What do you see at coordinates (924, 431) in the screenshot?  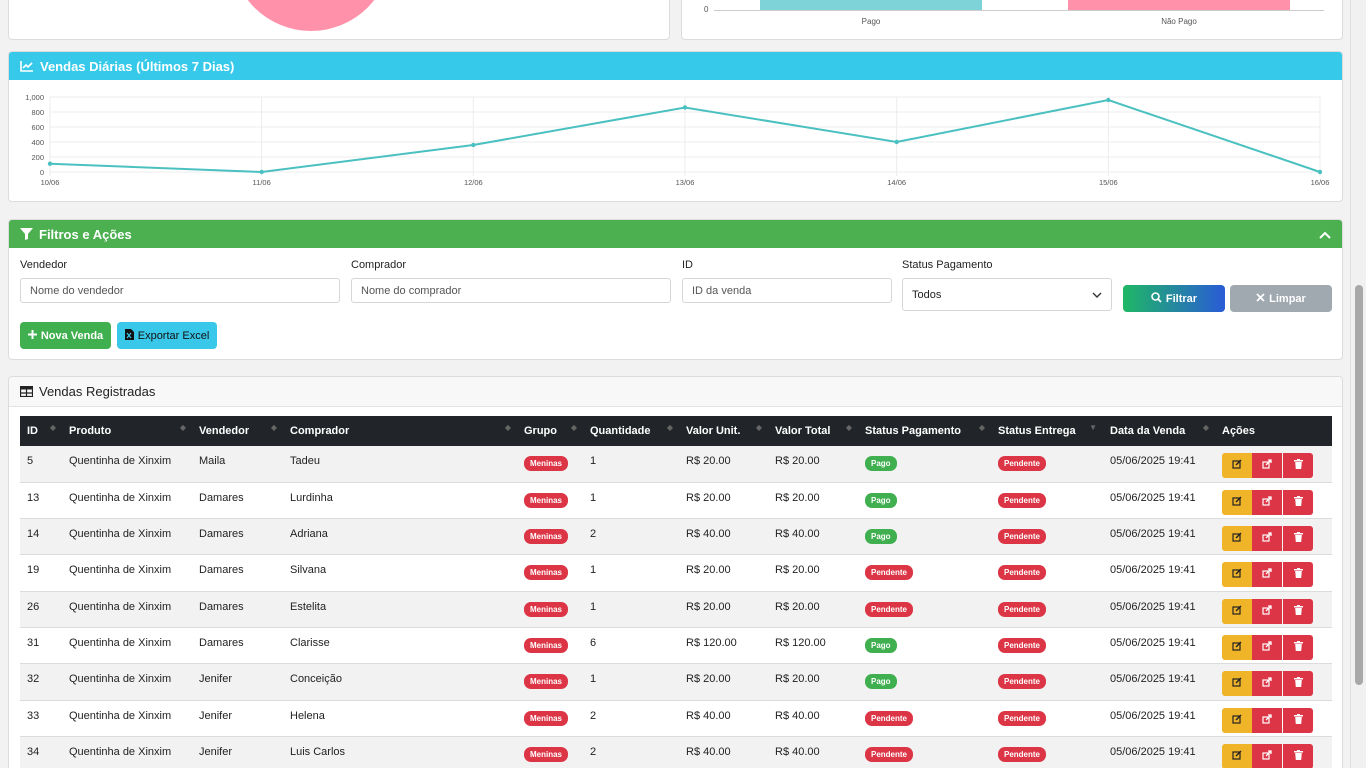 I see `column-header: Status Pagamento ◆` at bounding box center [924, 431].